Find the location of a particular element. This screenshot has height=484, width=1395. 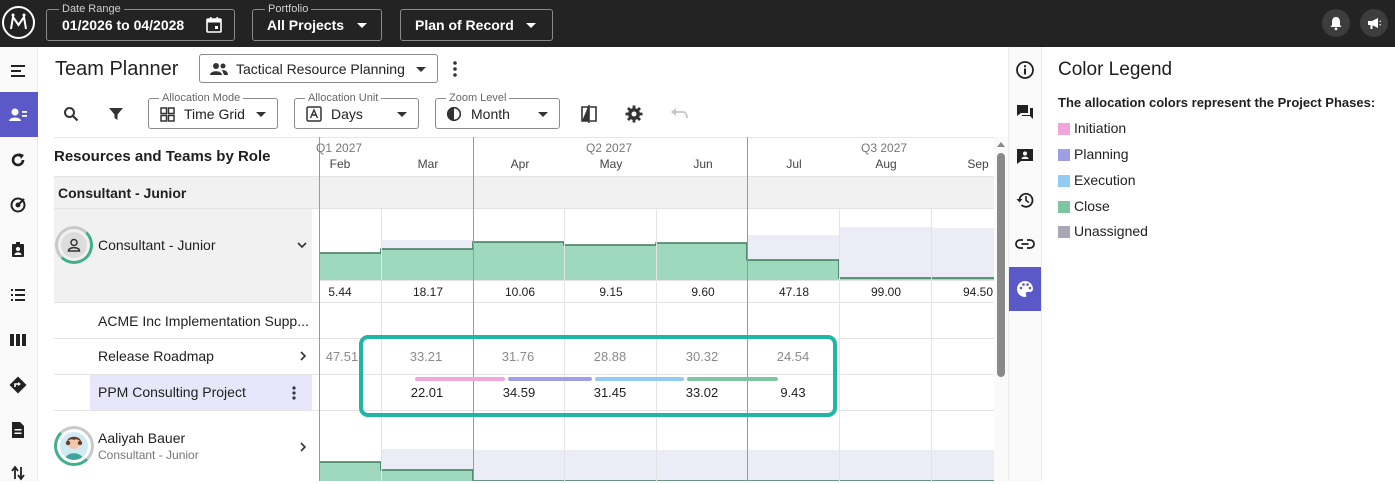

month-label: Jul is located at coordinates (794, 164).